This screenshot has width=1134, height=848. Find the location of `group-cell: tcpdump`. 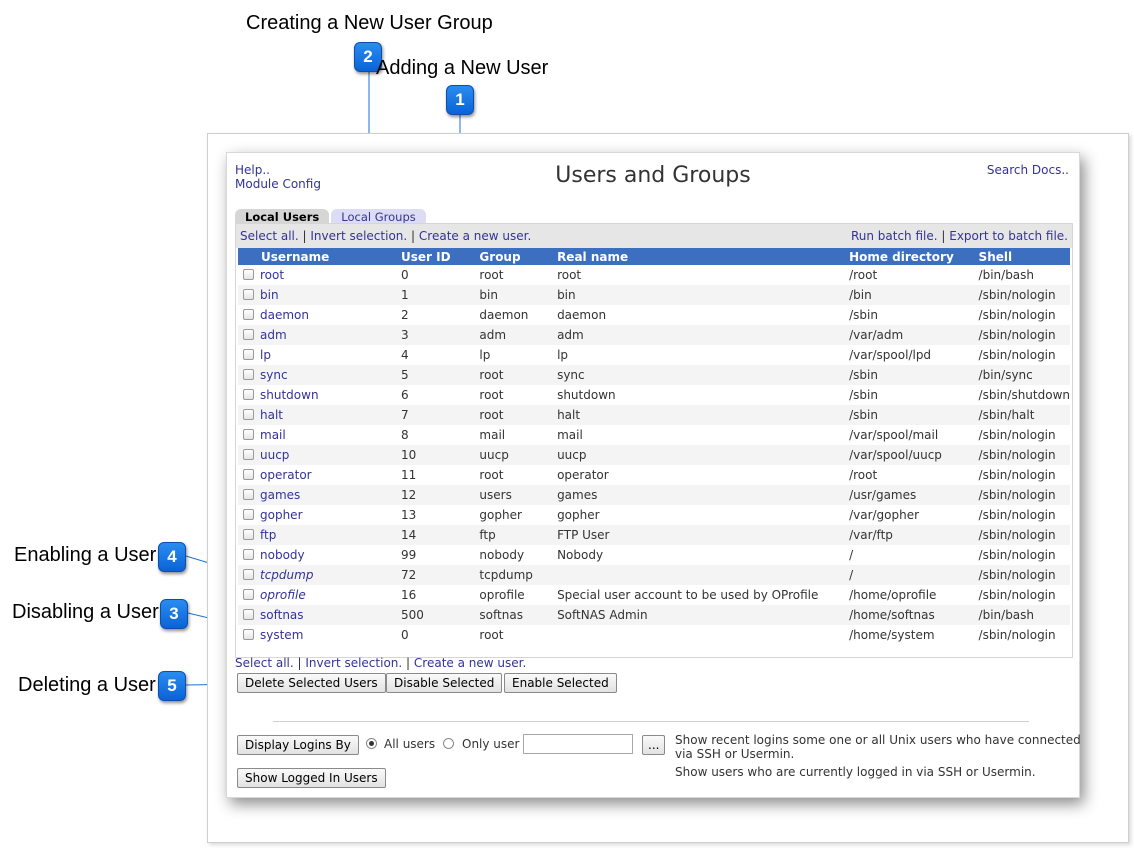

group-cell: tcpdump is located at coordinates (518, 575).